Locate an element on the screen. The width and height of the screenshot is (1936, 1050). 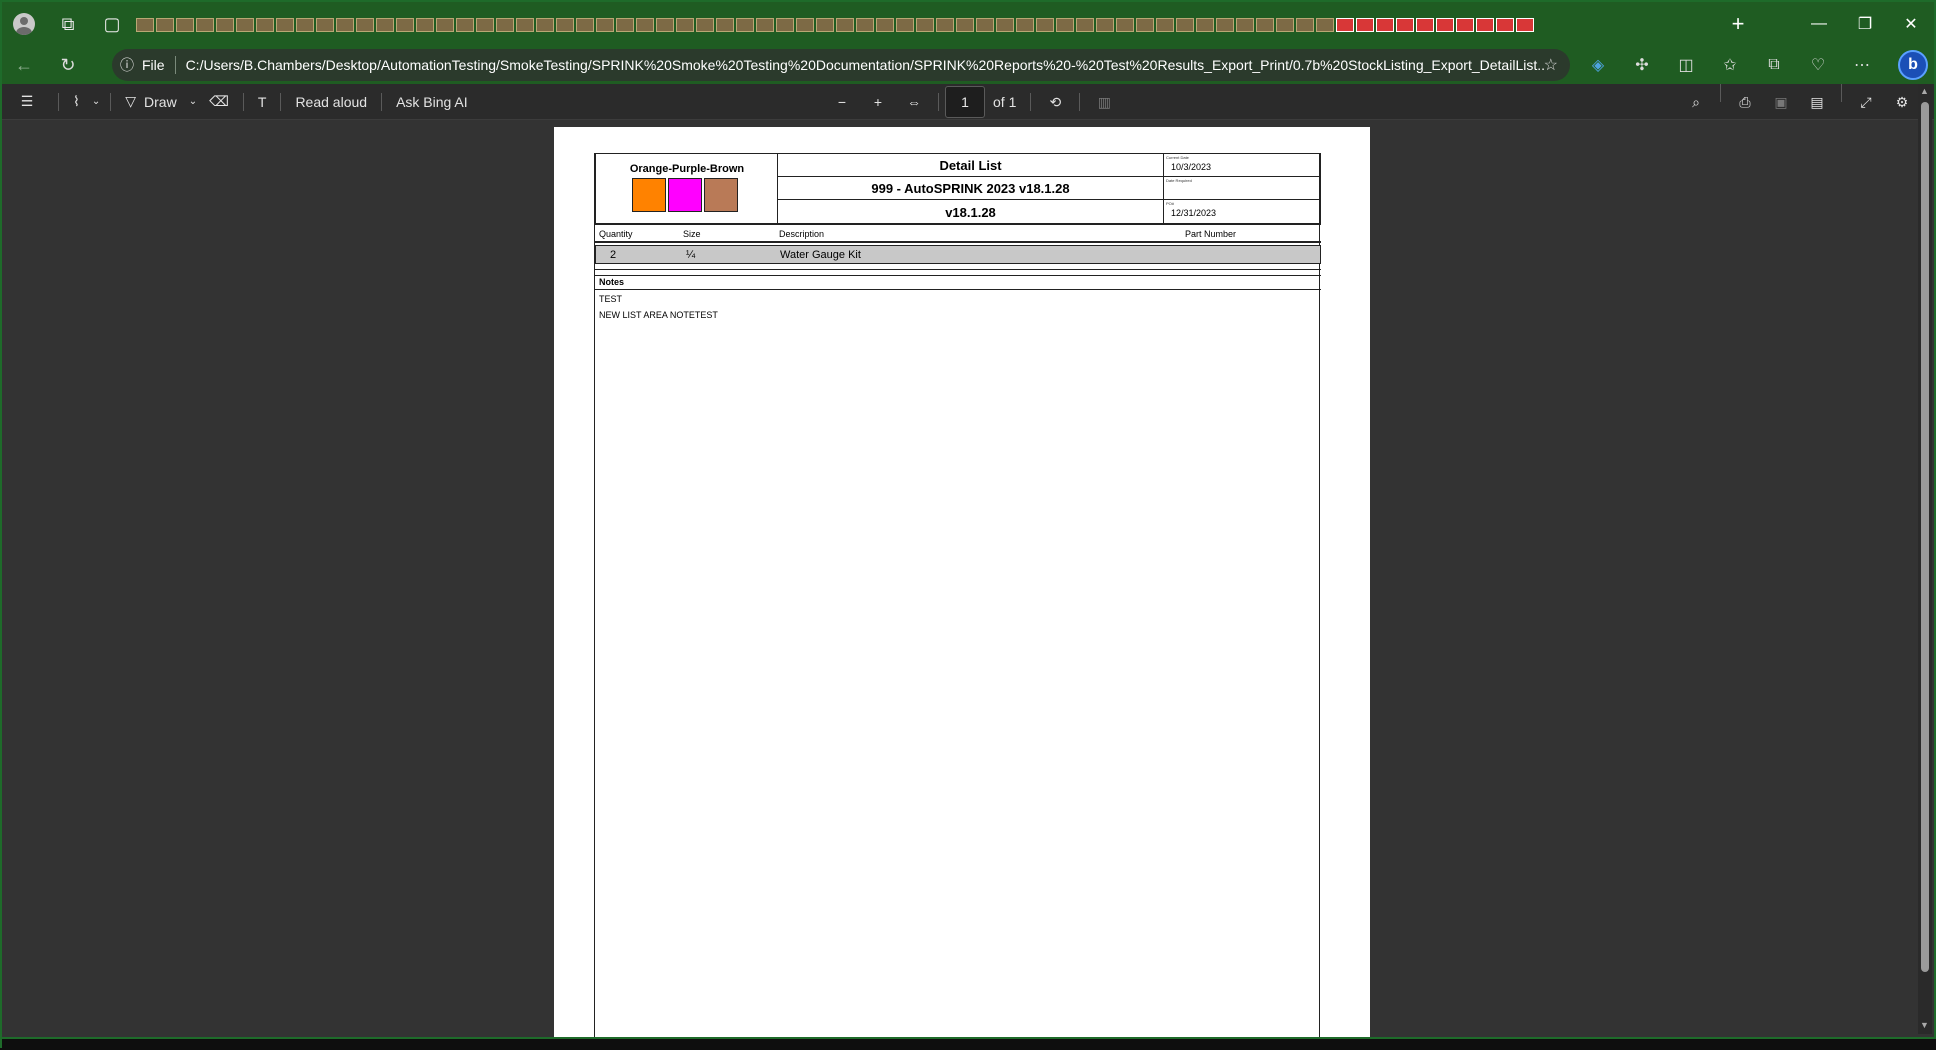
profile-button is located at coordinates (24, 24).